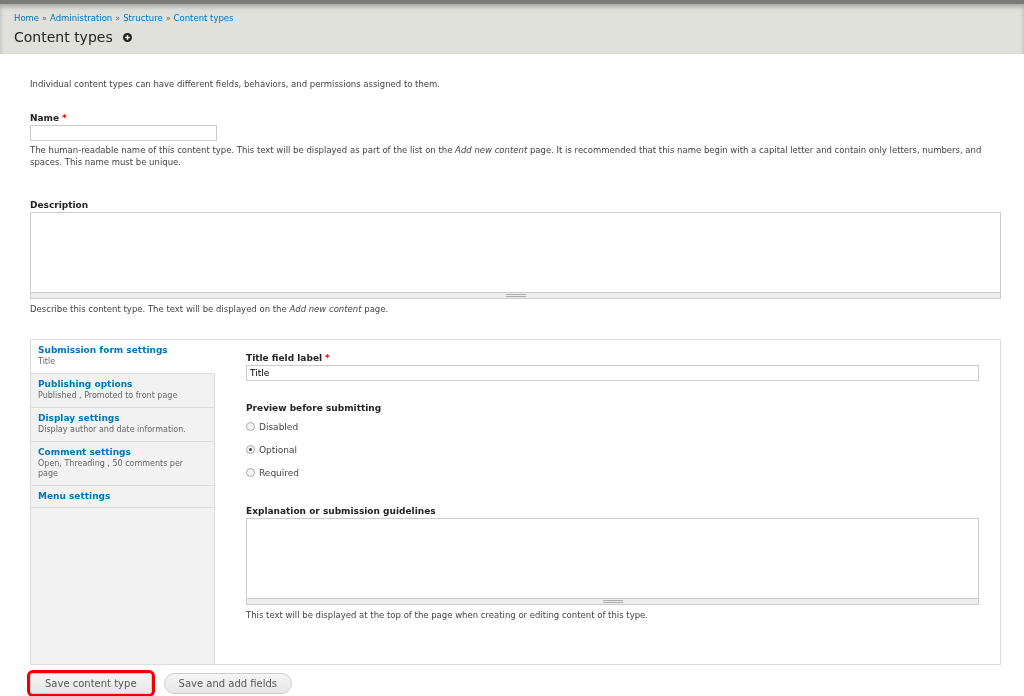 This screenshot has height=696, width=1024. I want to click on tab-title: Submission form settings, so click(103, 350).